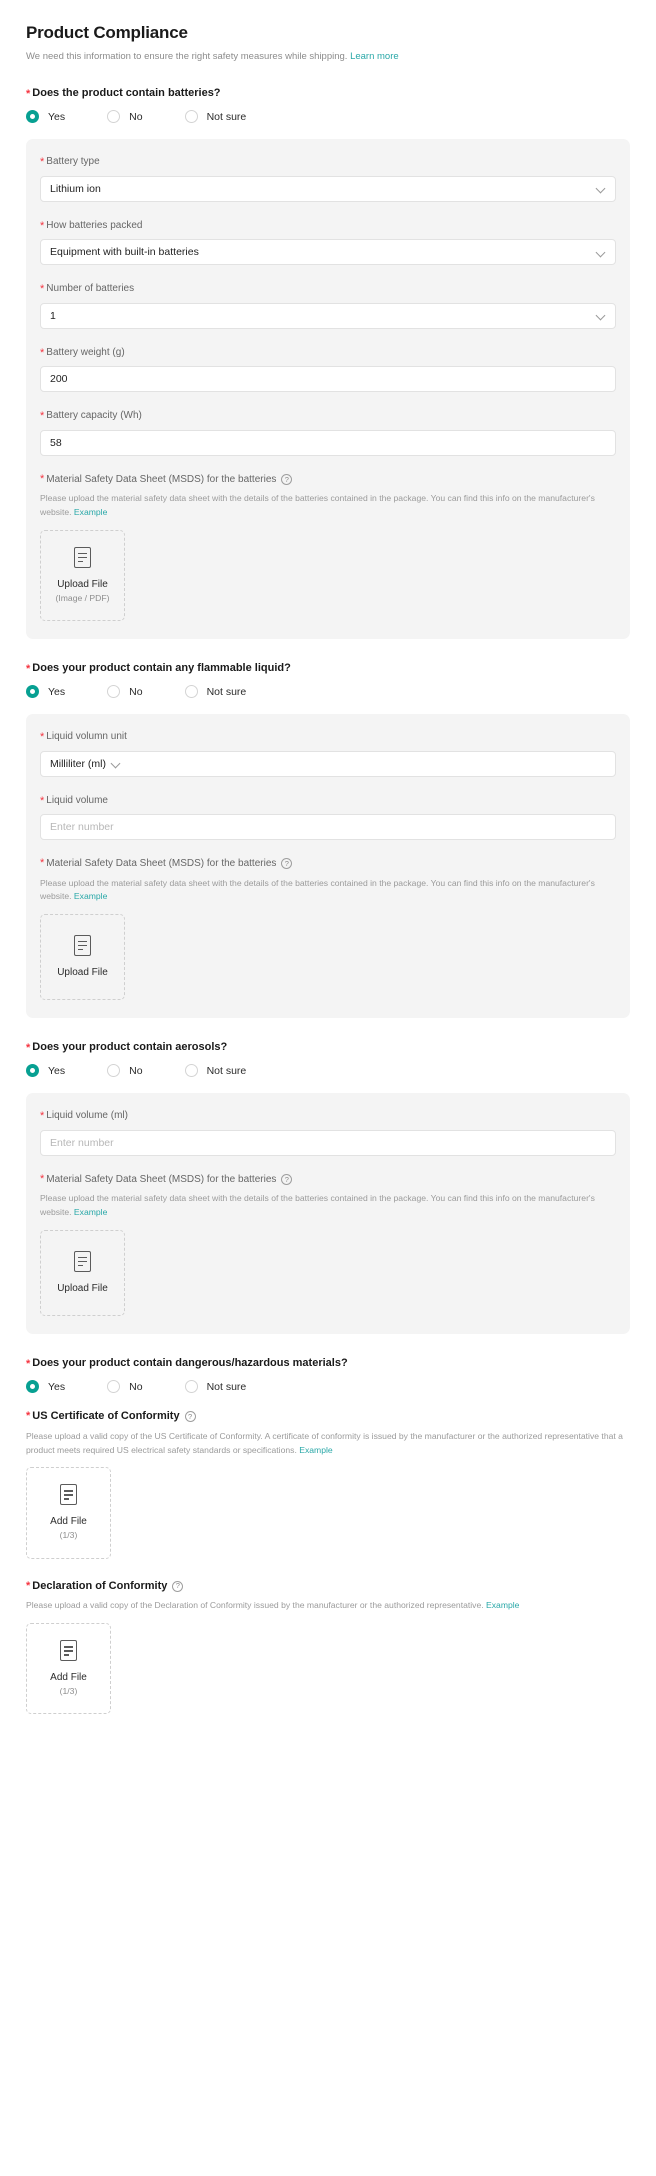 This screenshot has width=656, height=2176. I want to click on field-label-text: Number of batteries, so click(90, 289).